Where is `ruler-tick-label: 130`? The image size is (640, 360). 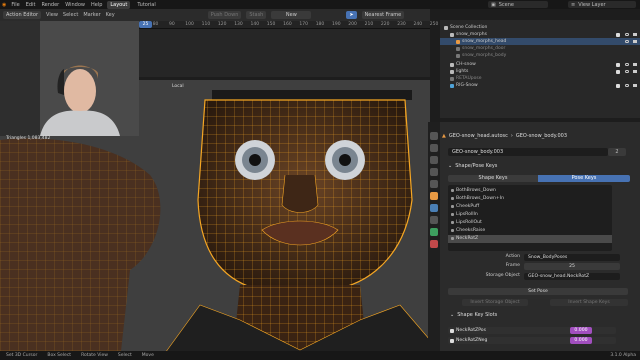
ruler-tick-label: 130 is located at coordinates (238, 24).